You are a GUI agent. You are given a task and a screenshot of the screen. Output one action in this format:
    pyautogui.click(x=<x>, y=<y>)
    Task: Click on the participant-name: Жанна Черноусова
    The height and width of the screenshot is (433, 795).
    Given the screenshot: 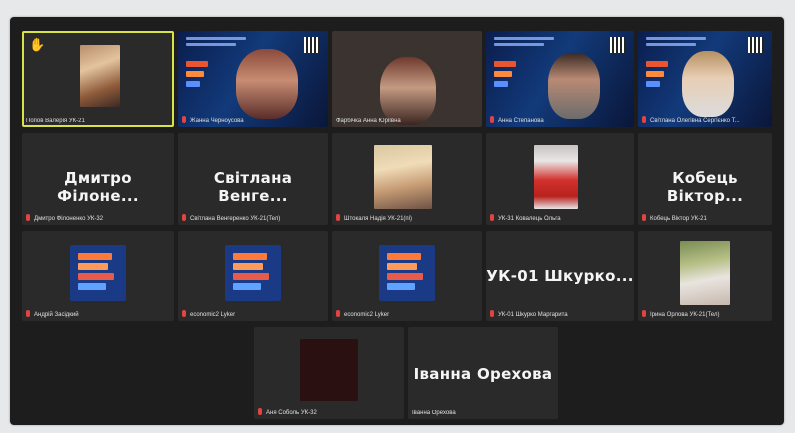 What is the action you would take?
    pyautogui.click(x=253, y=120)
    